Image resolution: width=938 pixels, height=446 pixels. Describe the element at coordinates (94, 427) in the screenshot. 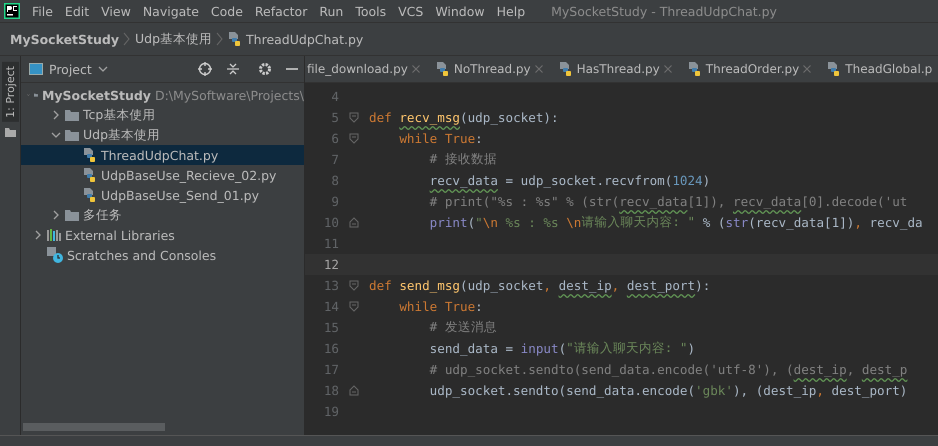

I see `scrollbar-thumb` at that location.